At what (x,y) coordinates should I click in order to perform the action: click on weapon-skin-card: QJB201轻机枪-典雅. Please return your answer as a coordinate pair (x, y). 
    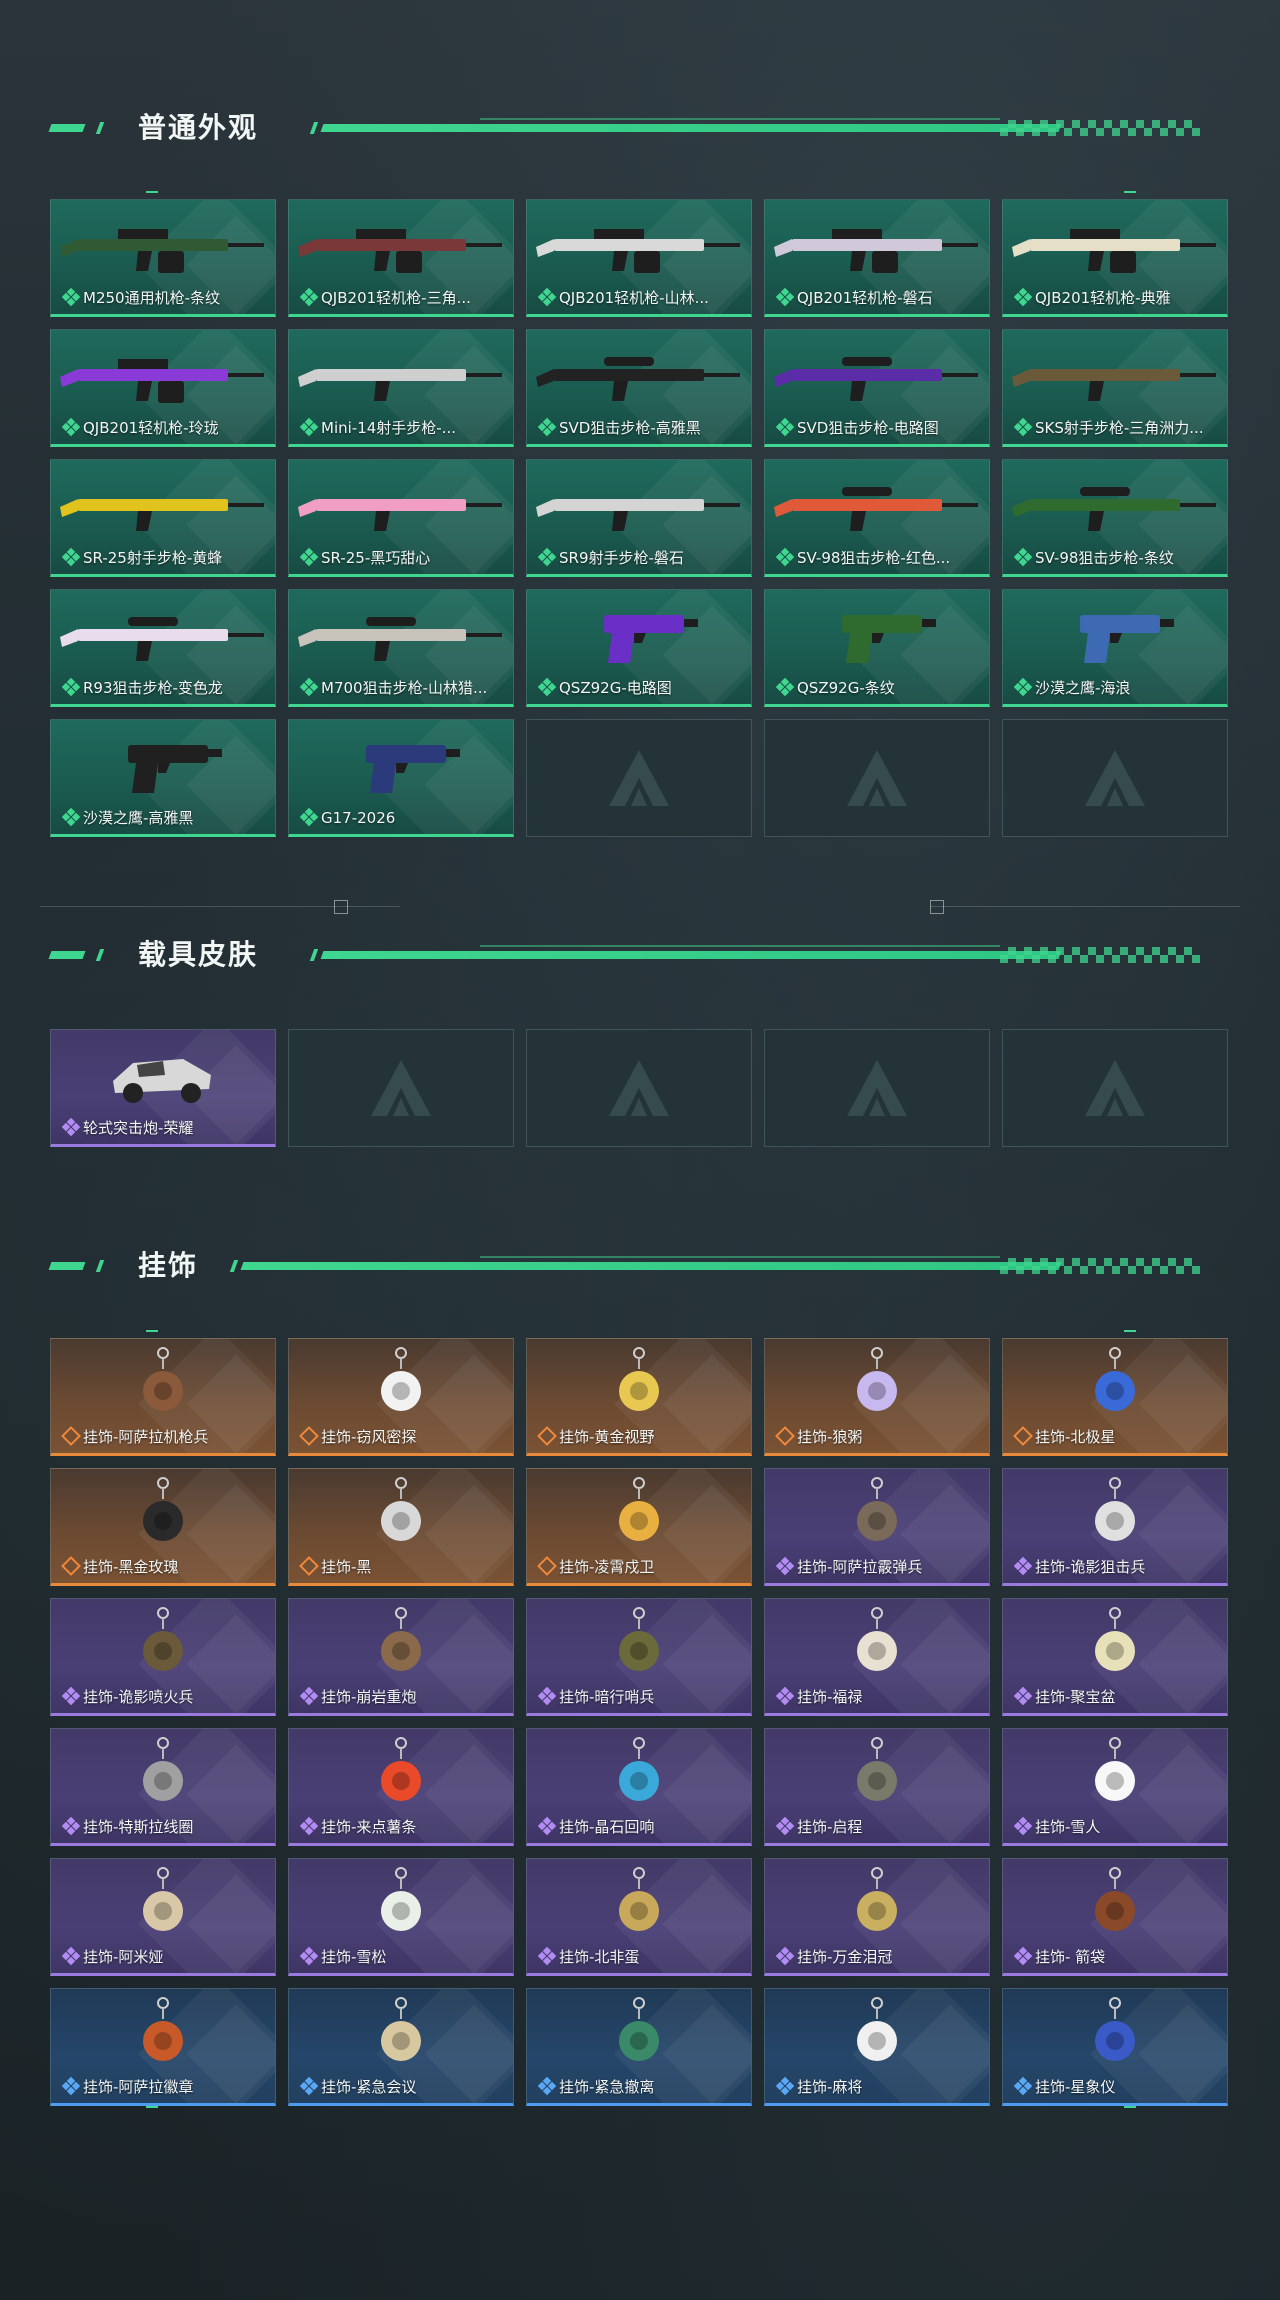
    Looking at the image, I should click on (1115, 258).